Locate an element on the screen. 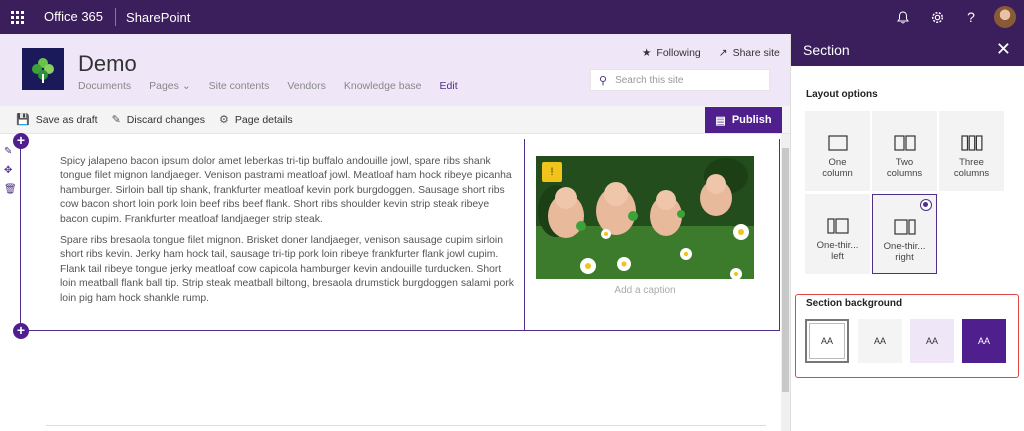  section-background-heading: Section background is located at coordinates (854, 303).